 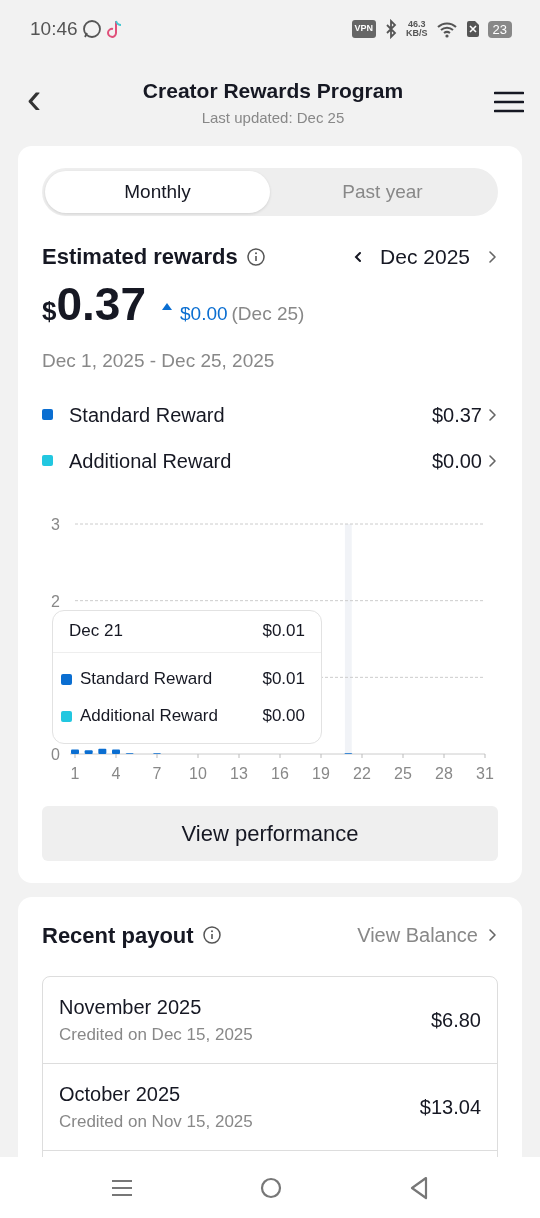 I want to click on credited-date: Credited on Dec 15, 2025, so click(x=156, y=1034).